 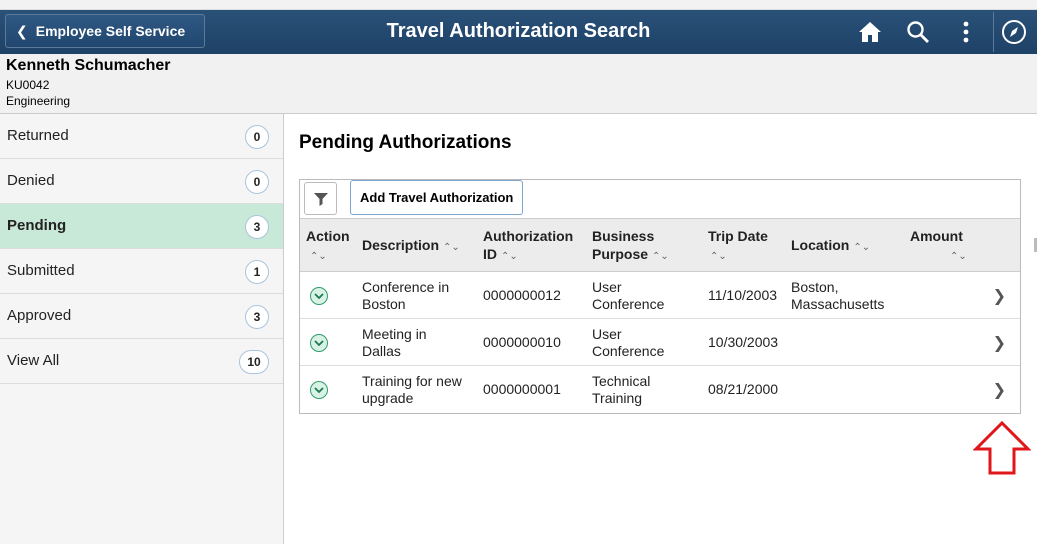 What do you see at coordinates (936, 236) in the screenshot?
I see `column-label: Amount` at bounding box center [936, 236].